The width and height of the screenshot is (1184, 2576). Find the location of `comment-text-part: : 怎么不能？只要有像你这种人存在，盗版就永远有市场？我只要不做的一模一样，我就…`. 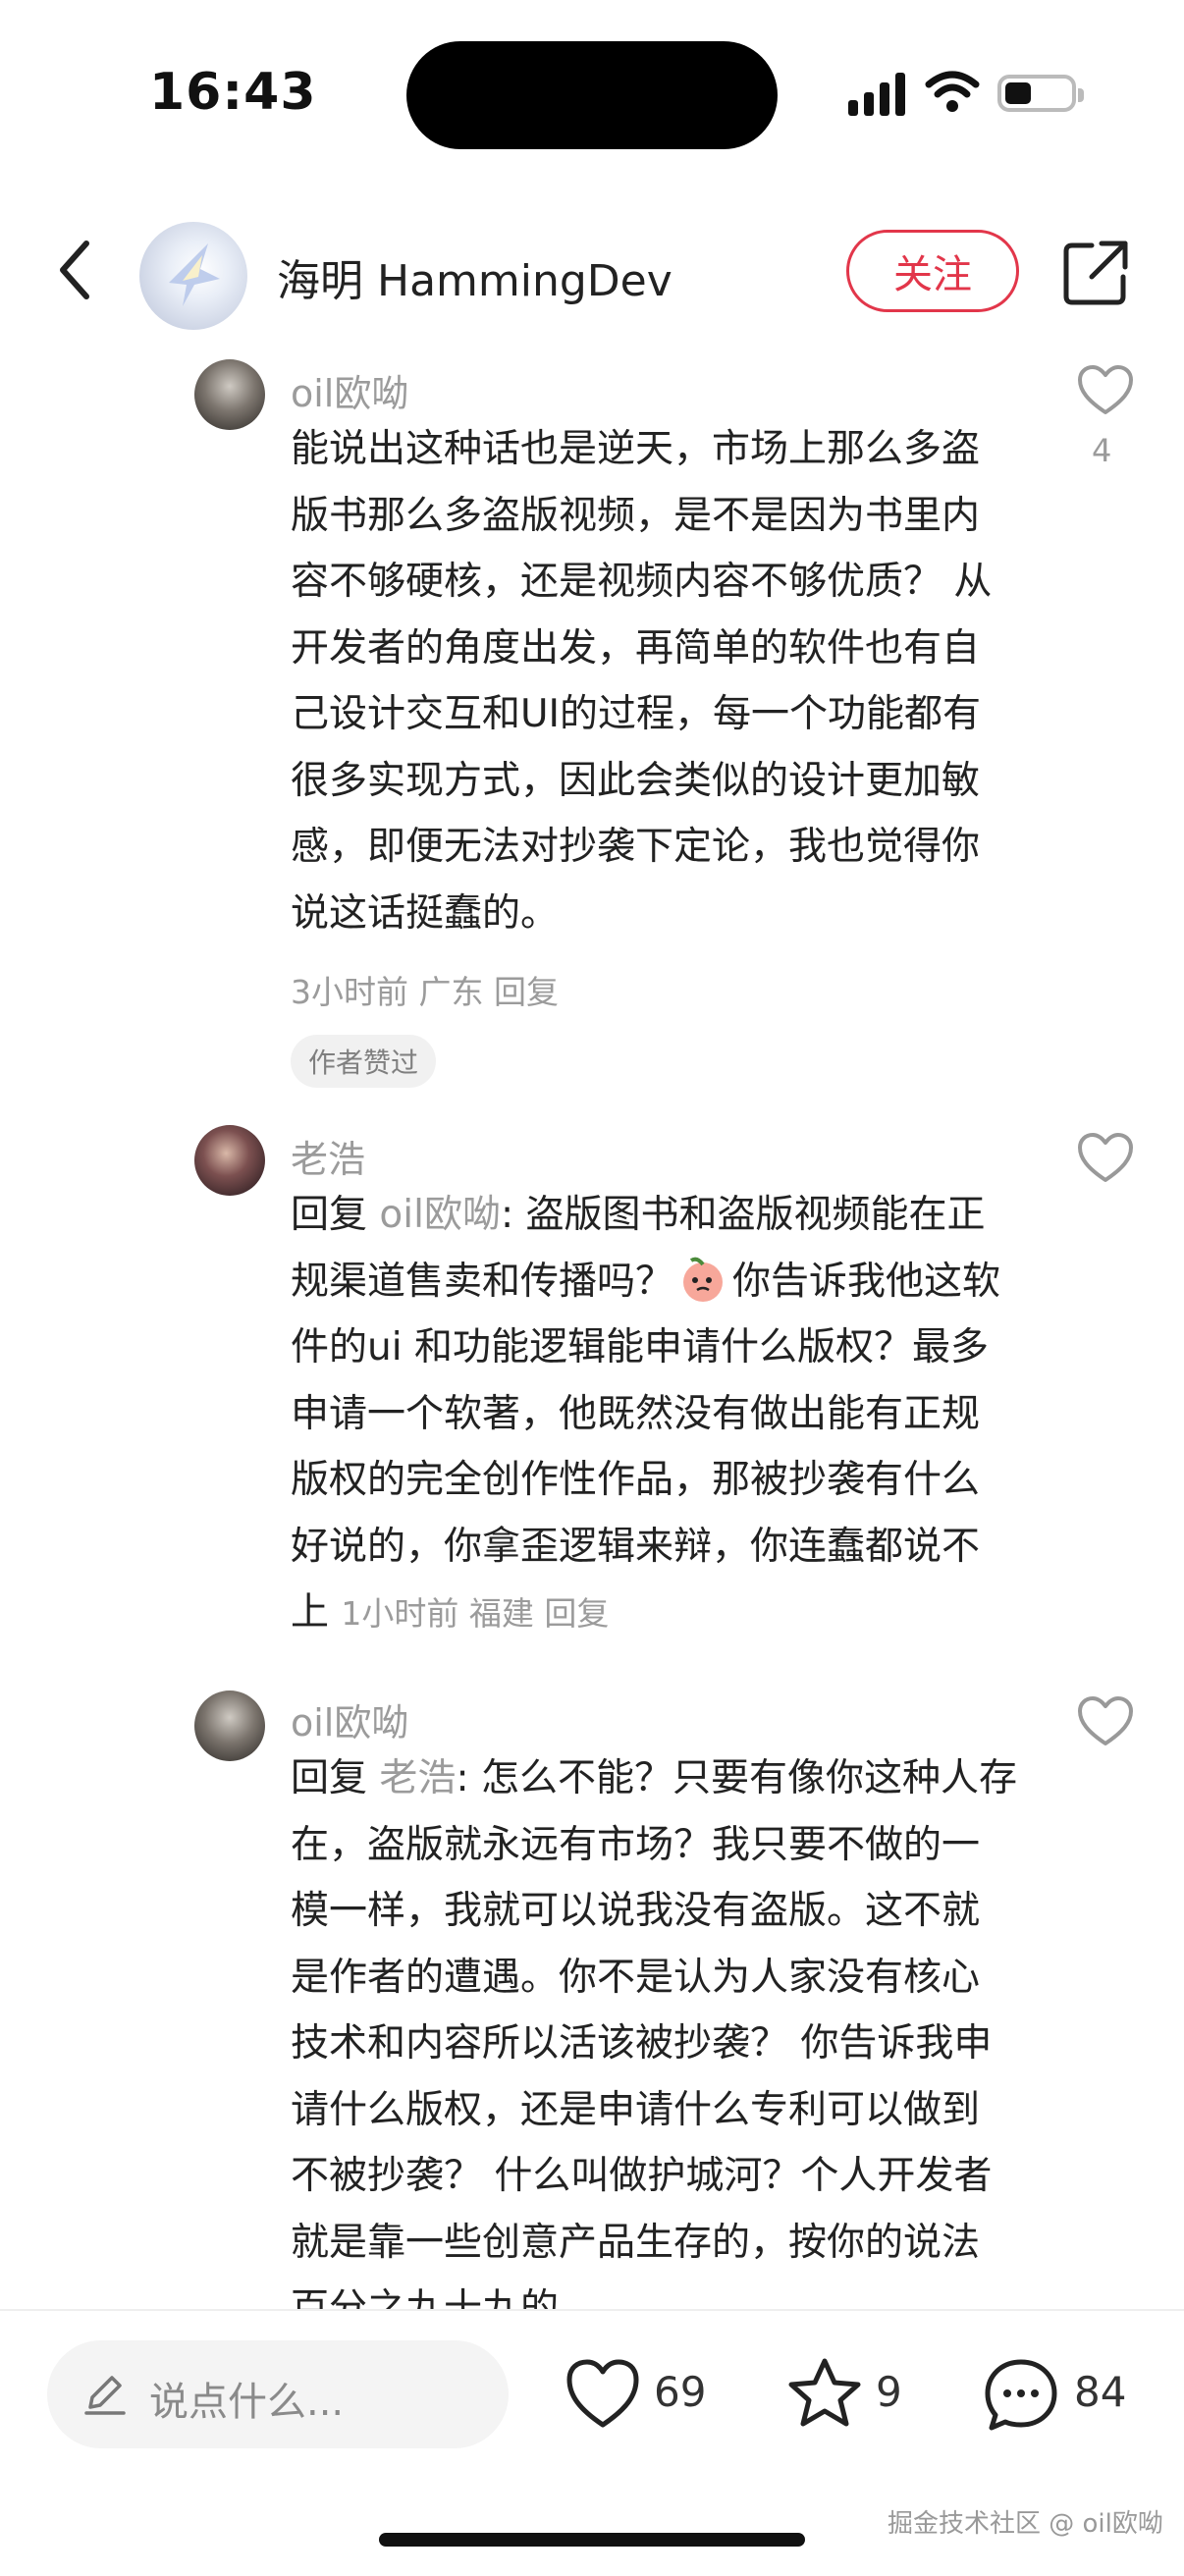

comment-text-part: : 怎么不能？只要有像你这种人存在，盗版就永远有市场？我只要不做的一模一样，我就… is located at coordinates (654, 2032).